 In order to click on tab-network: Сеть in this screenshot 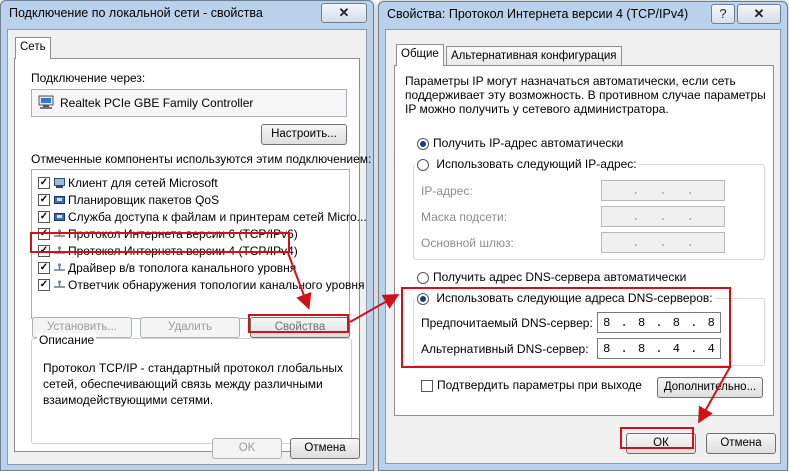, I will do `click(33, 48)`.